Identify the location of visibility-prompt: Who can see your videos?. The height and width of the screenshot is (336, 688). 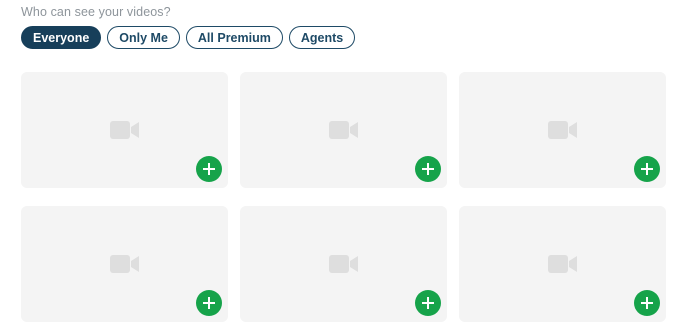
(96, 12).